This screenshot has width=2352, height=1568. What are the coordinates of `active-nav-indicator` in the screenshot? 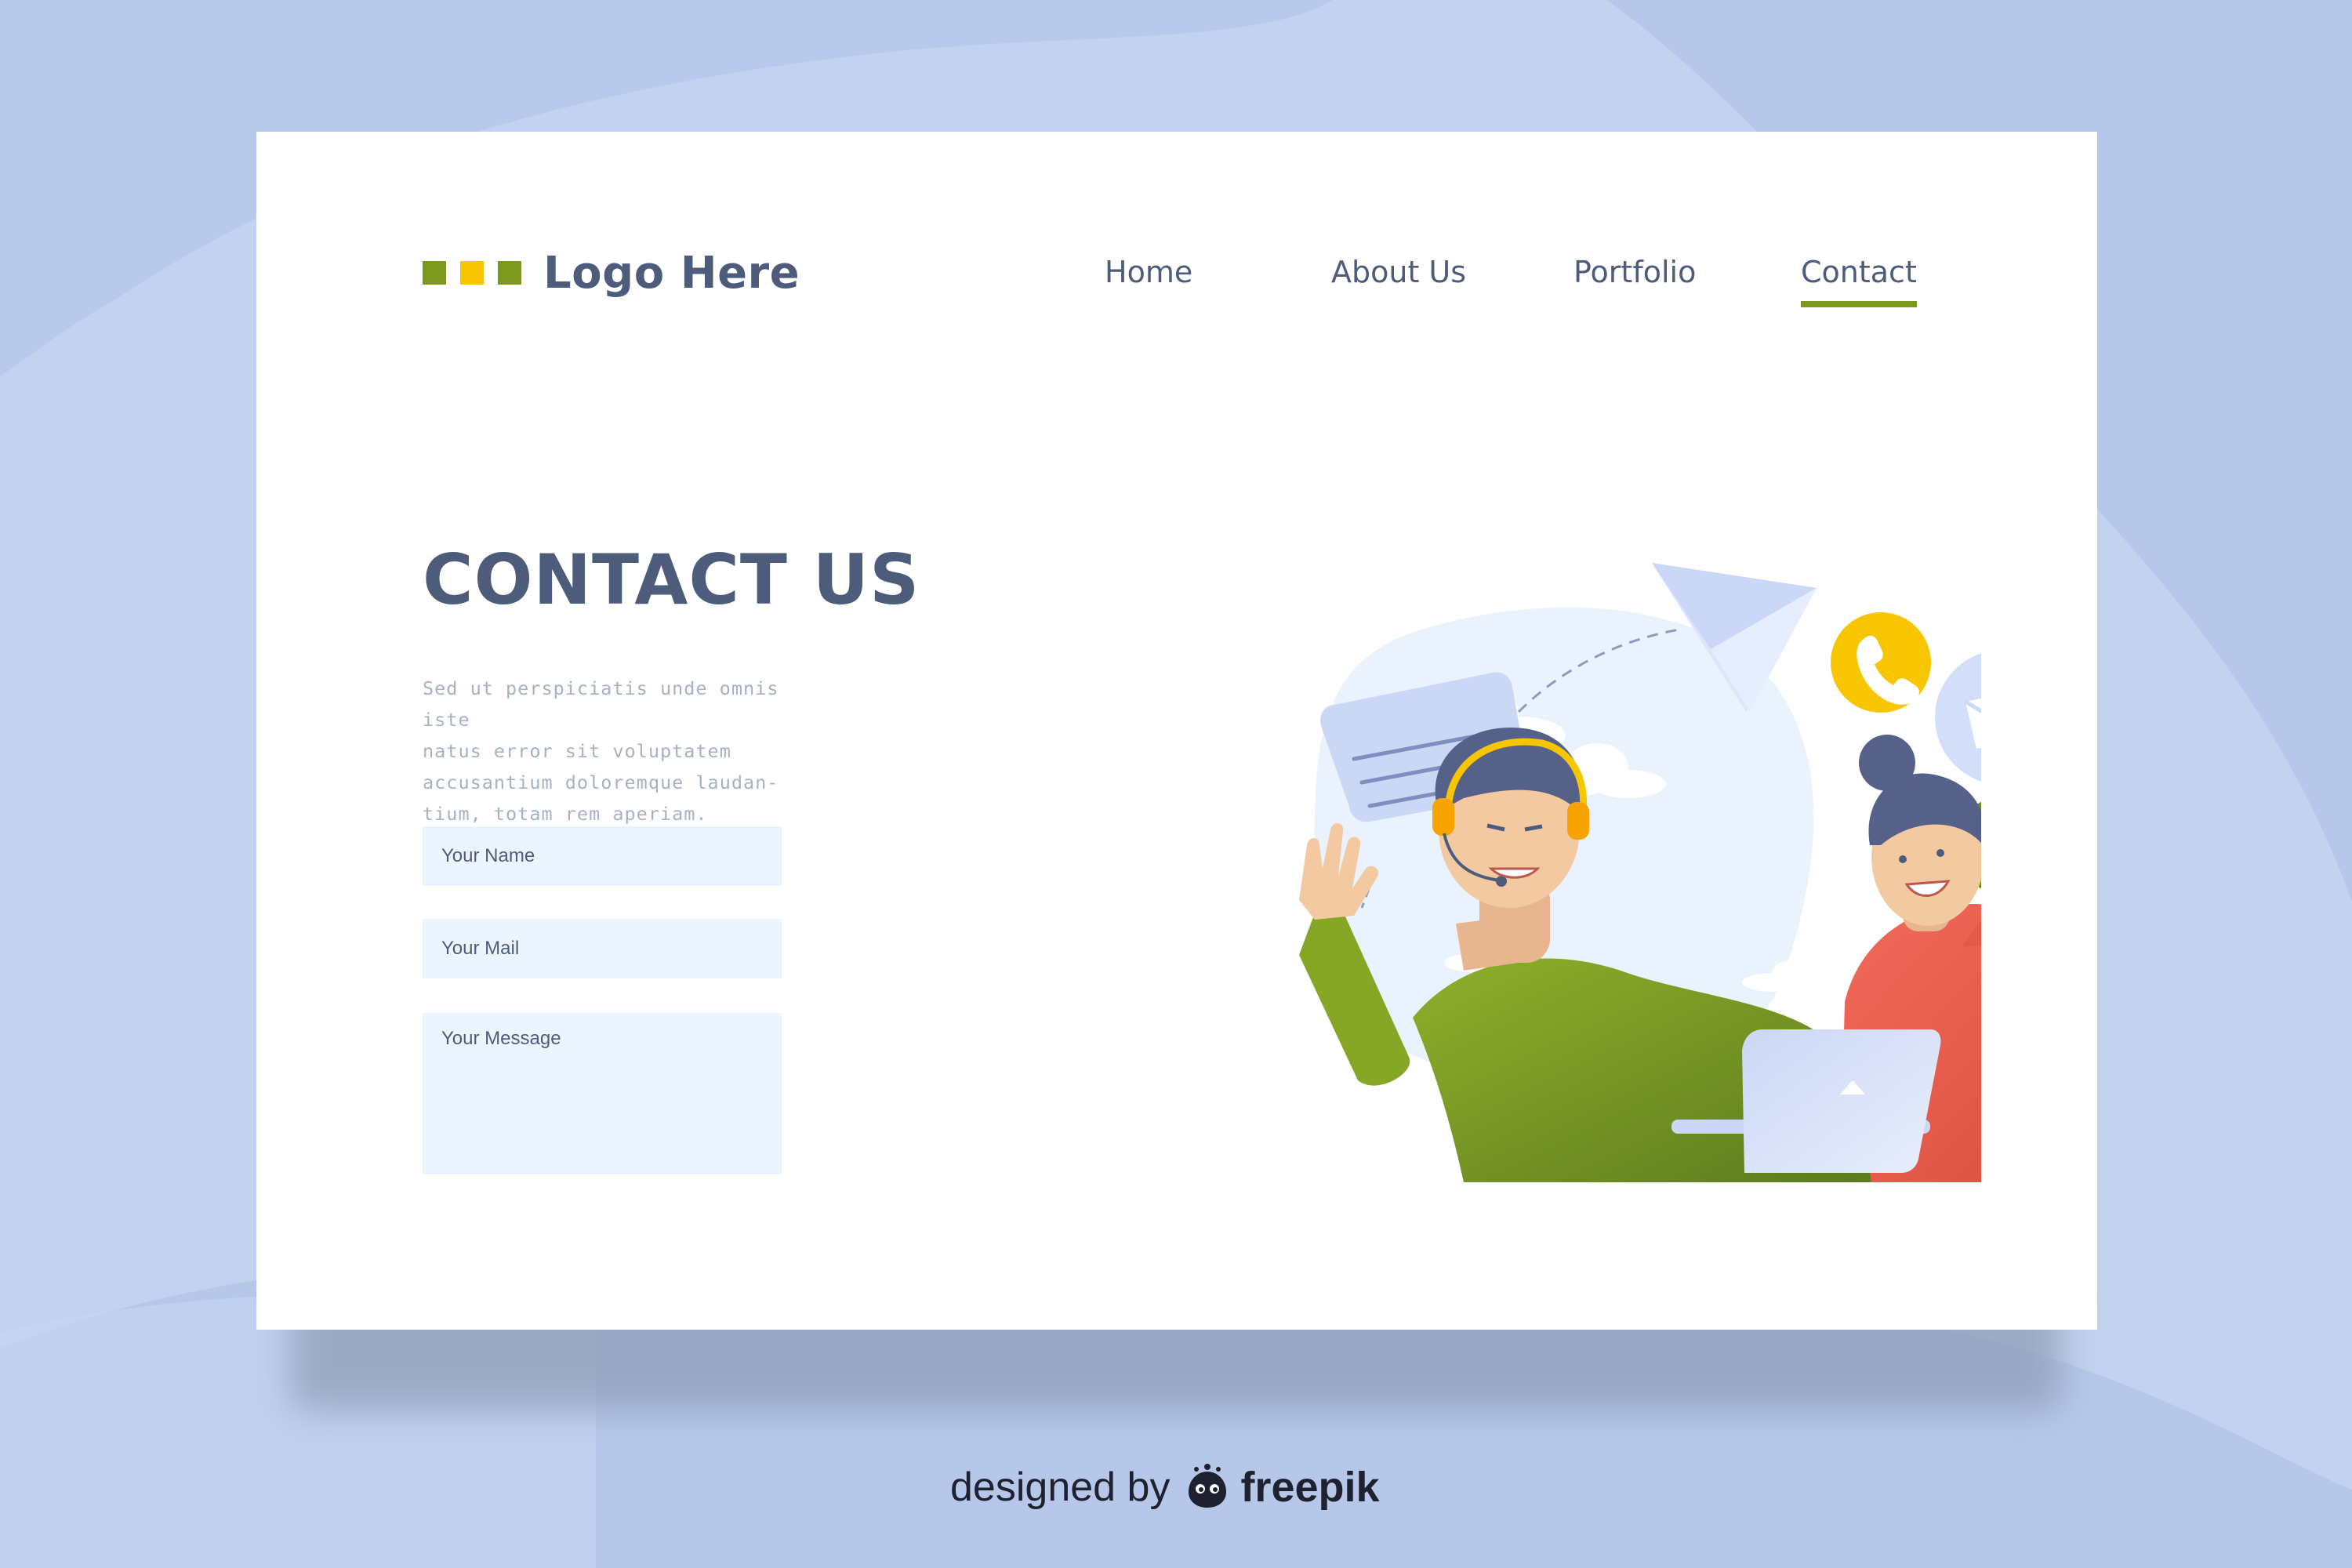 It's located at (1859, 304).